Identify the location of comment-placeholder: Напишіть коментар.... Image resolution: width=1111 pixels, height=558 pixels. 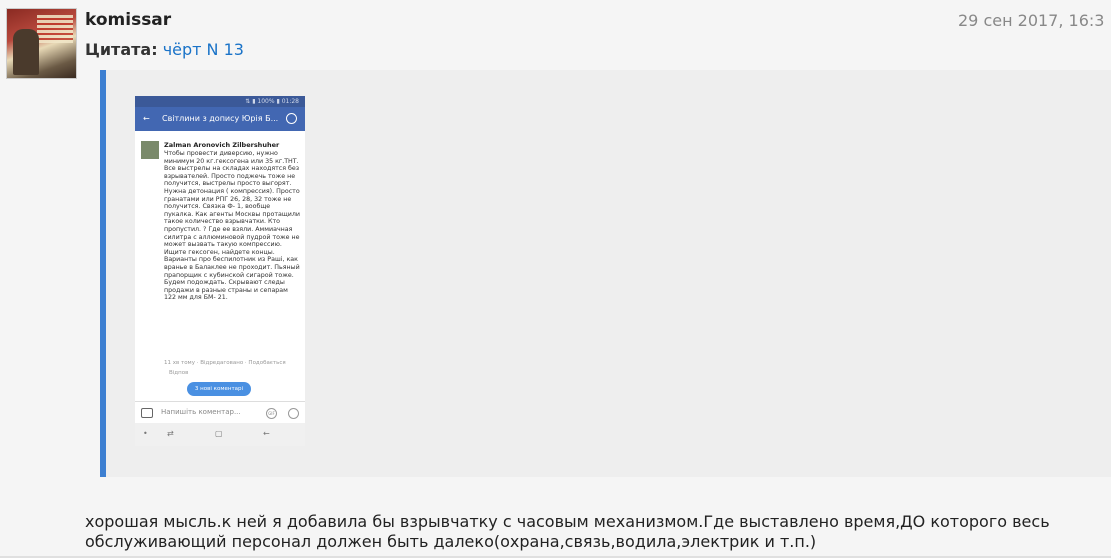
(201, 412).